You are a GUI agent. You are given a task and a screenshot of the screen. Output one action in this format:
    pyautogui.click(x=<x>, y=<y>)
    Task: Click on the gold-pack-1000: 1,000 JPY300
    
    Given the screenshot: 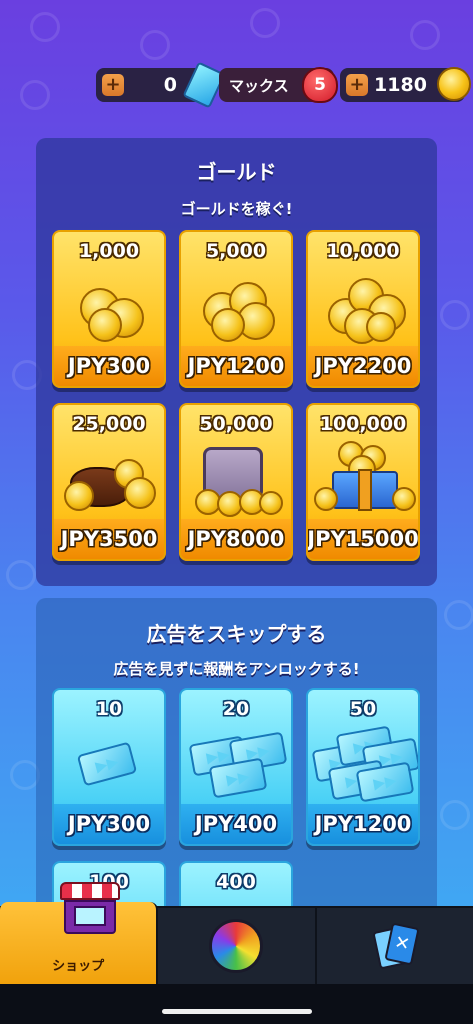 What is the action you would take?
    pyautogui.click(x=109, y=309)
    